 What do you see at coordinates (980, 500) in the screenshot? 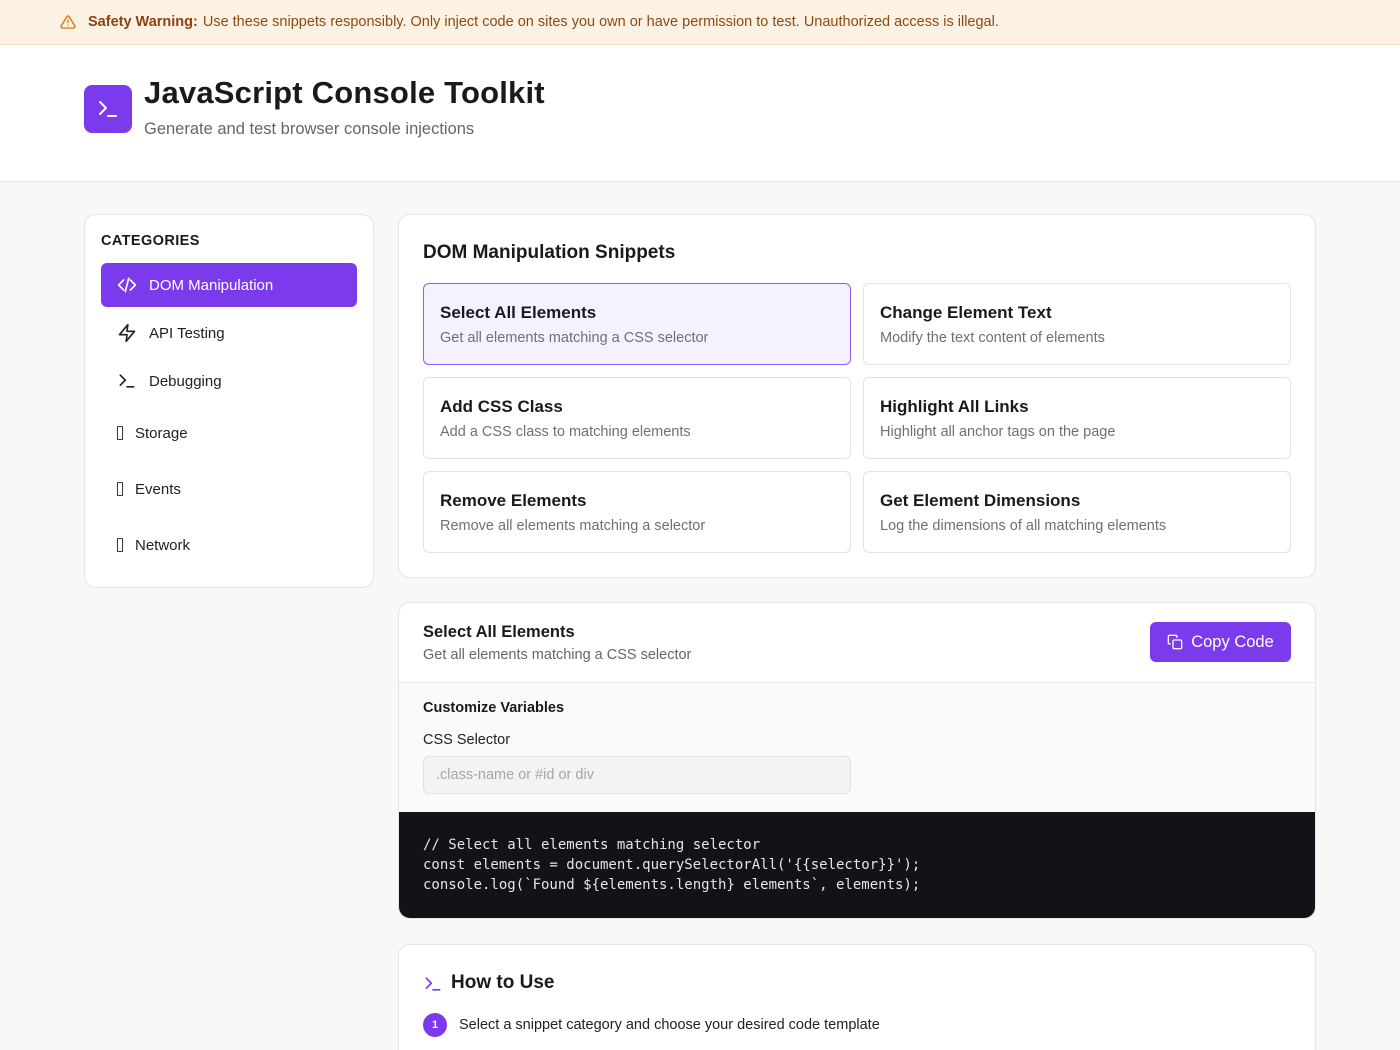
I see `snippet-title: Get Element Dimensions` at bounding box center [980, 500].